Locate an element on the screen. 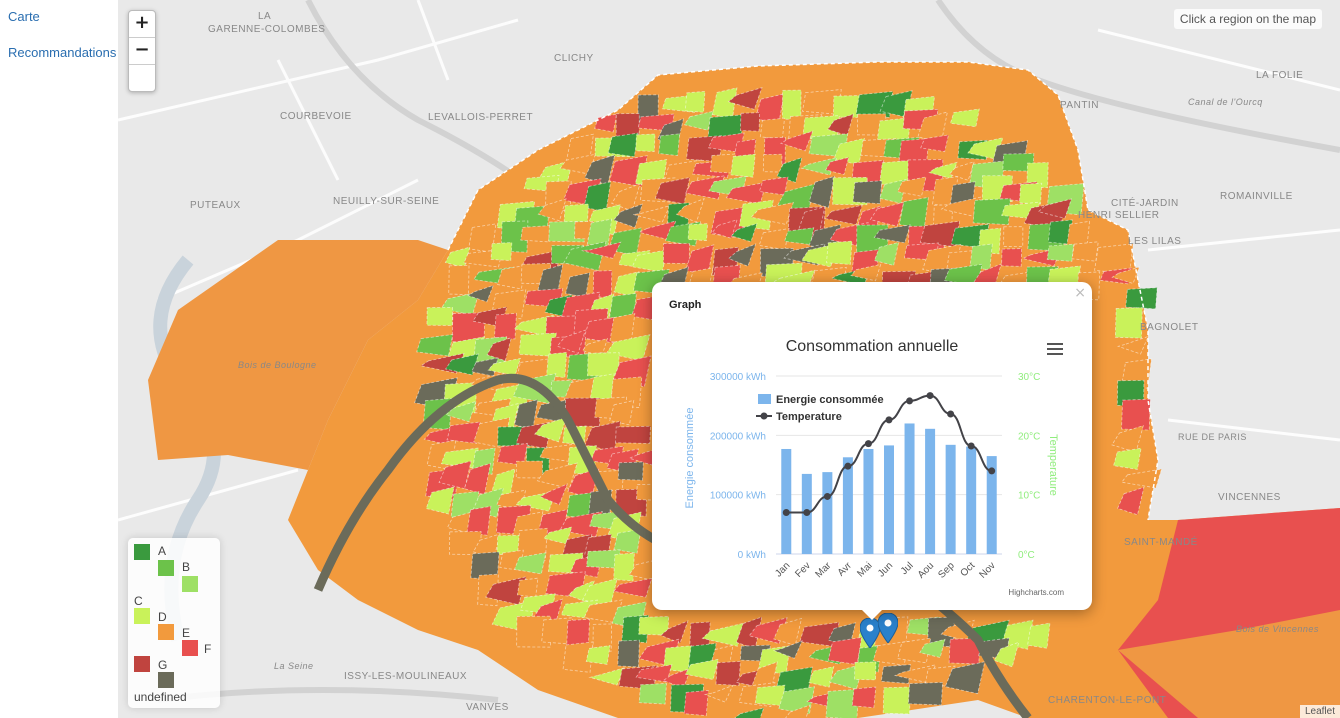 This screenshot has width=1340, height=718. place-label: HENRI SELLIER is located at coordinates (1119, 215).